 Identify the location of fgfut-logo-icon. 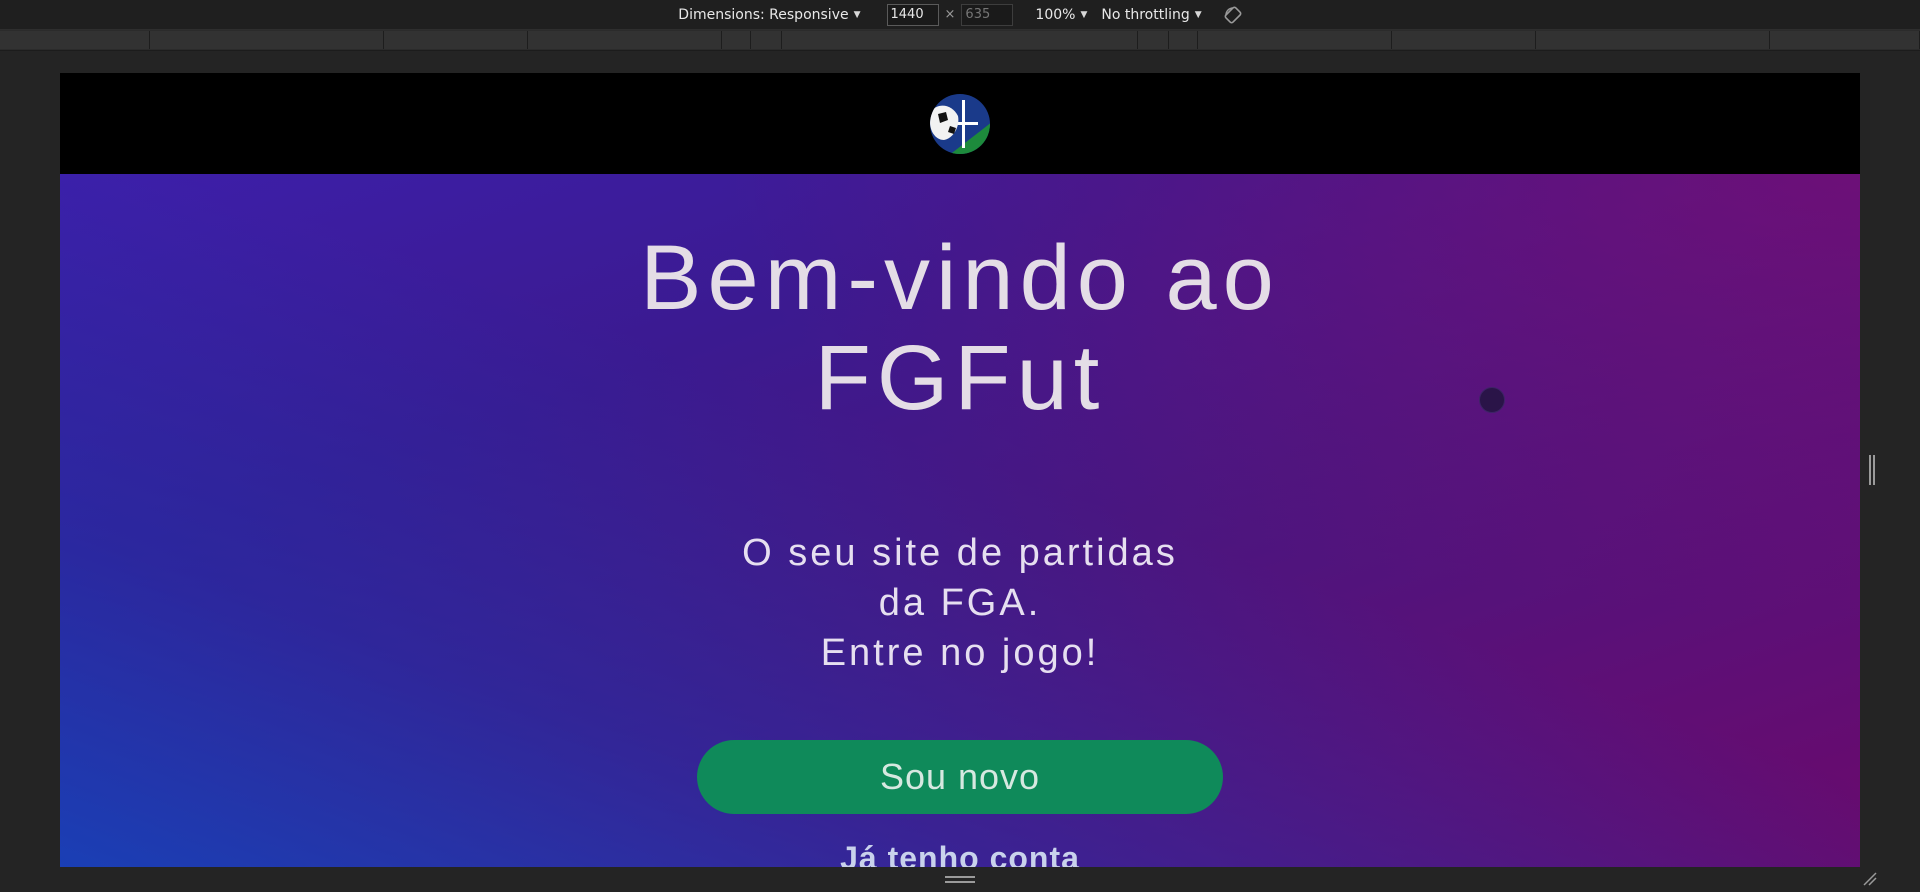
(960, 124).